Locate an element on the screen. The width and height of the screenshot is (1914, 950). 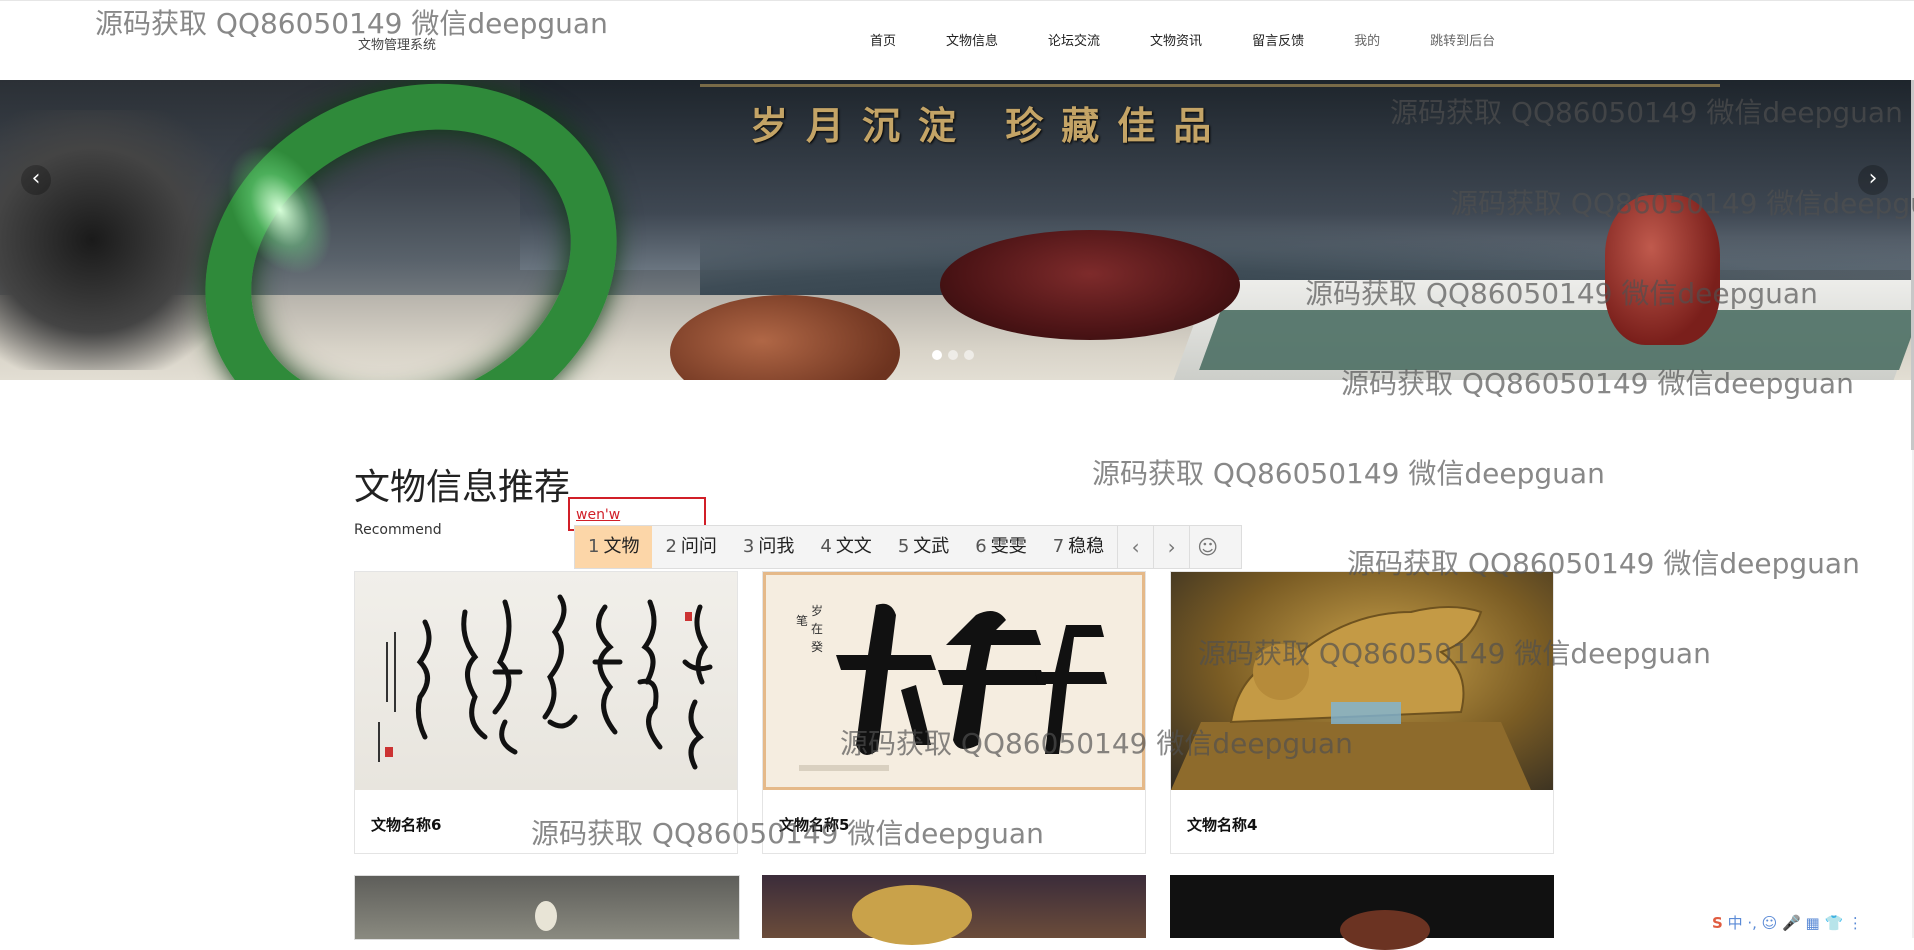
relic-name: 文物名称6 is located at coordinates (406, 824).